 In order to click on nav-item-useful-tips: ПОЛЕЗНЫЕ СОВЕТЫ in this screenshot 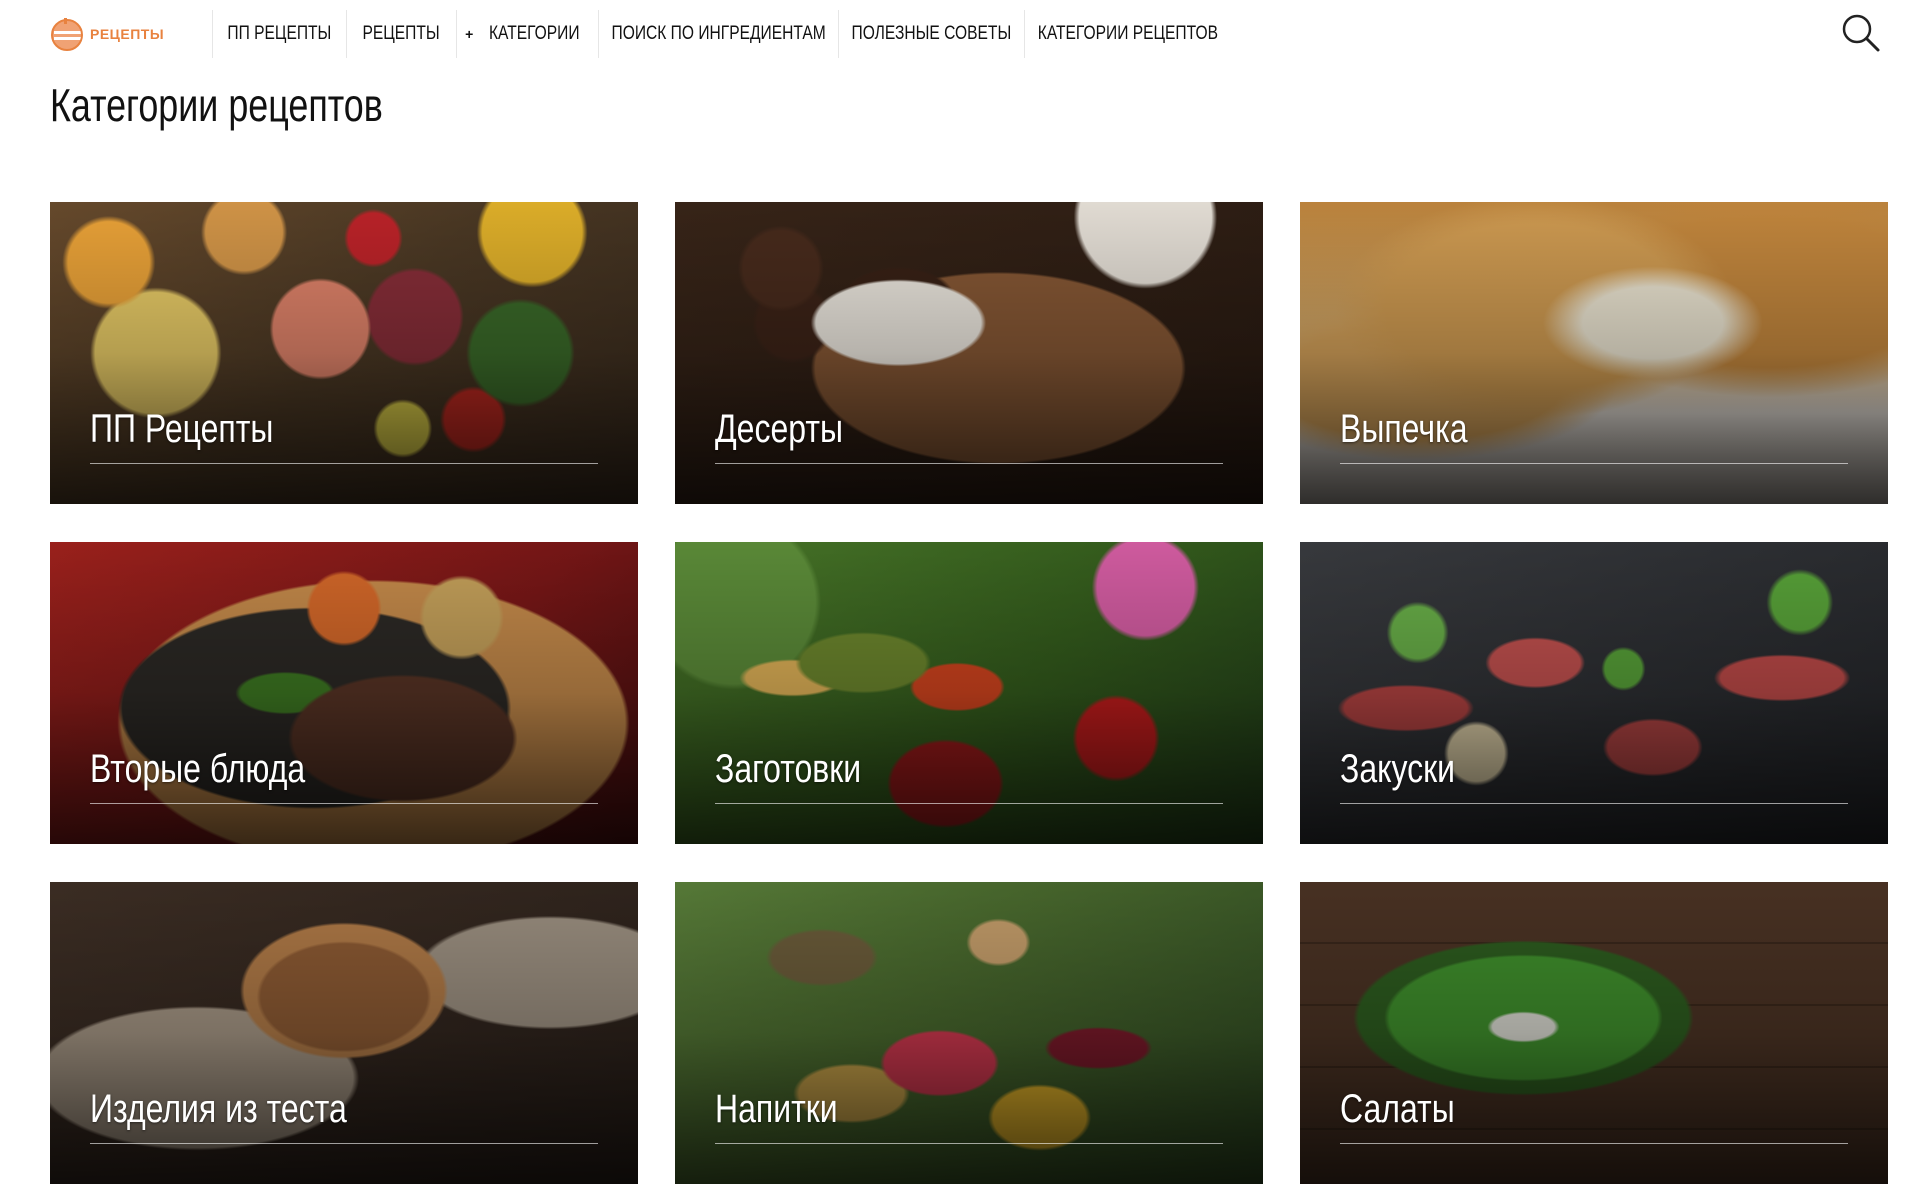, I will do `click(931, 34)`.